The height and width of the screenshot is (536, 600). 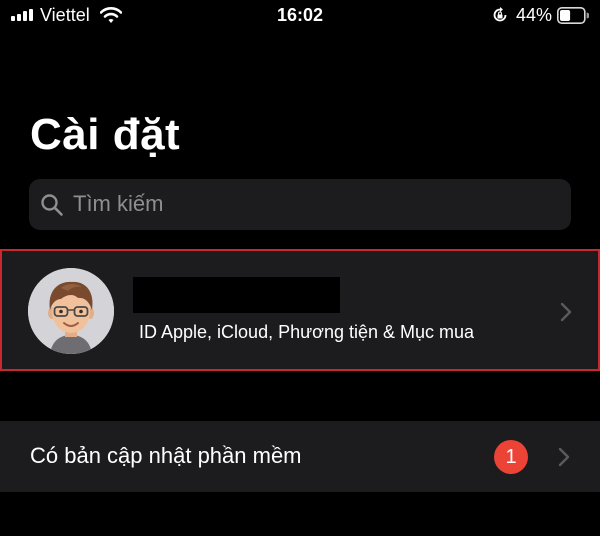 I want to click on software-update-row: Có bản cập nhật phần mềm 1, so click(x=300, y=456).